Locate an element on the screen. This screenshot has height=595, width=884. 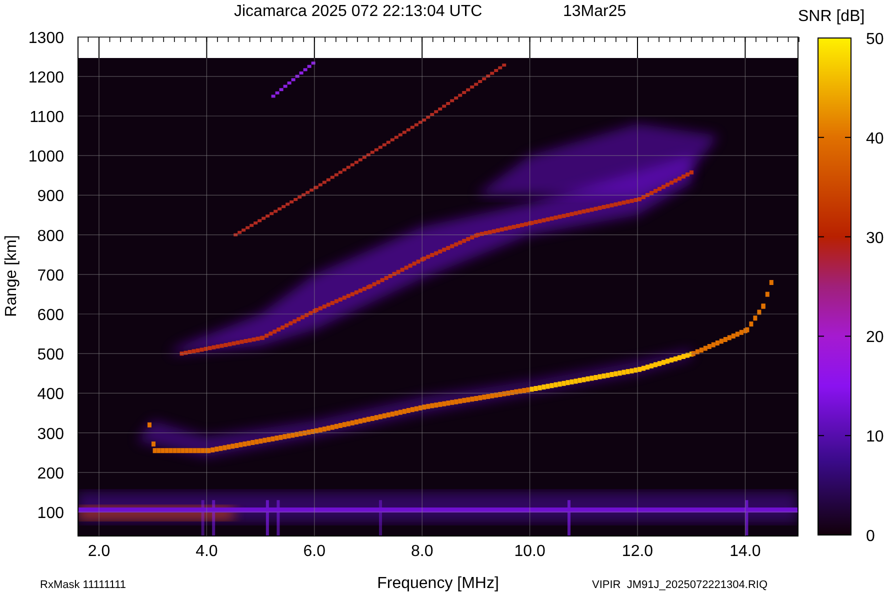
y-tick-label: 100 is located at coordinates (50, 513).